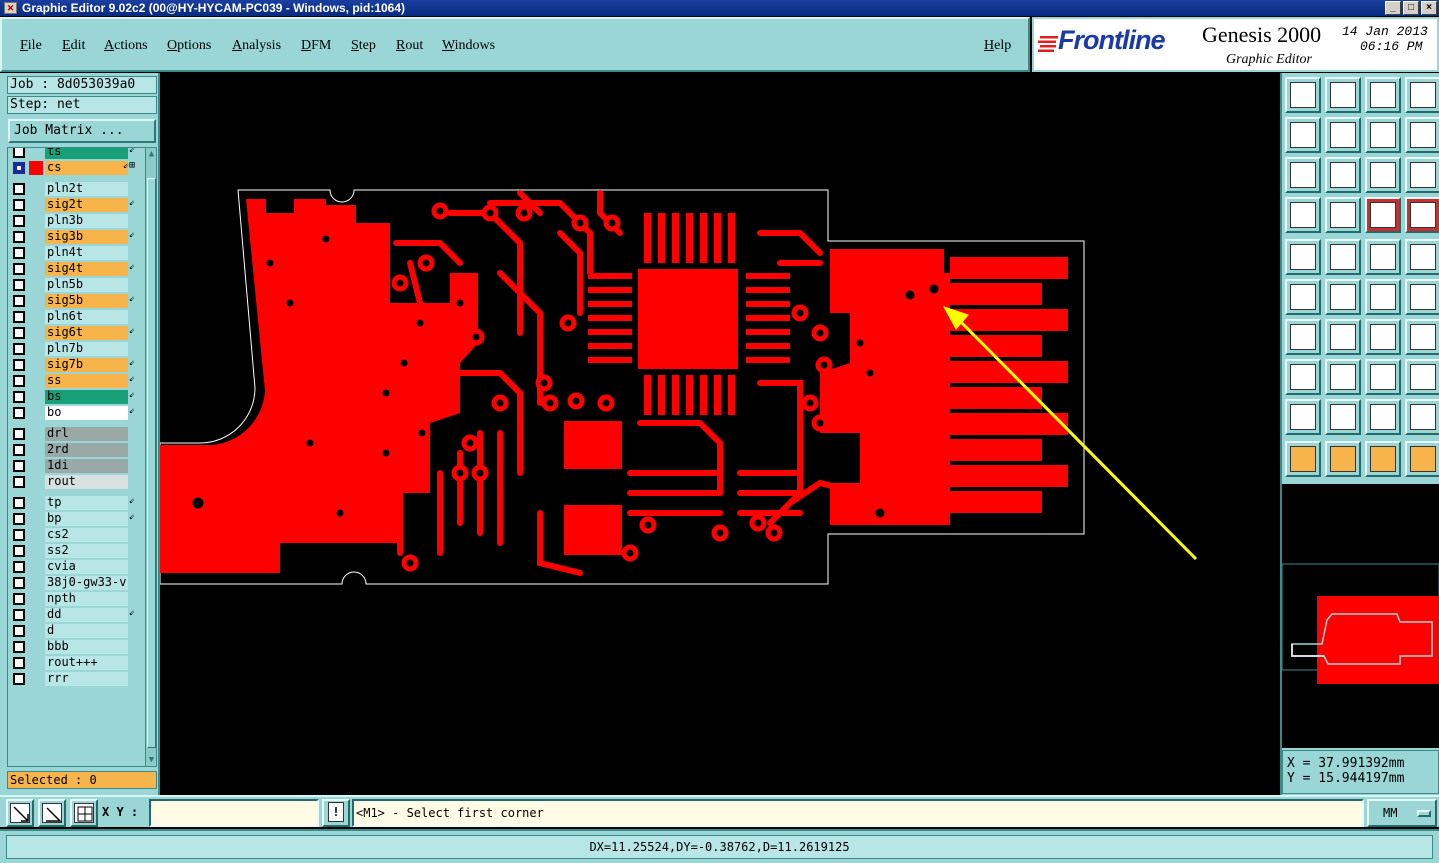 This screenshot has height=863, width=1439. I want to click on layer-row-pln4t: pln4t, so click(72, 253).